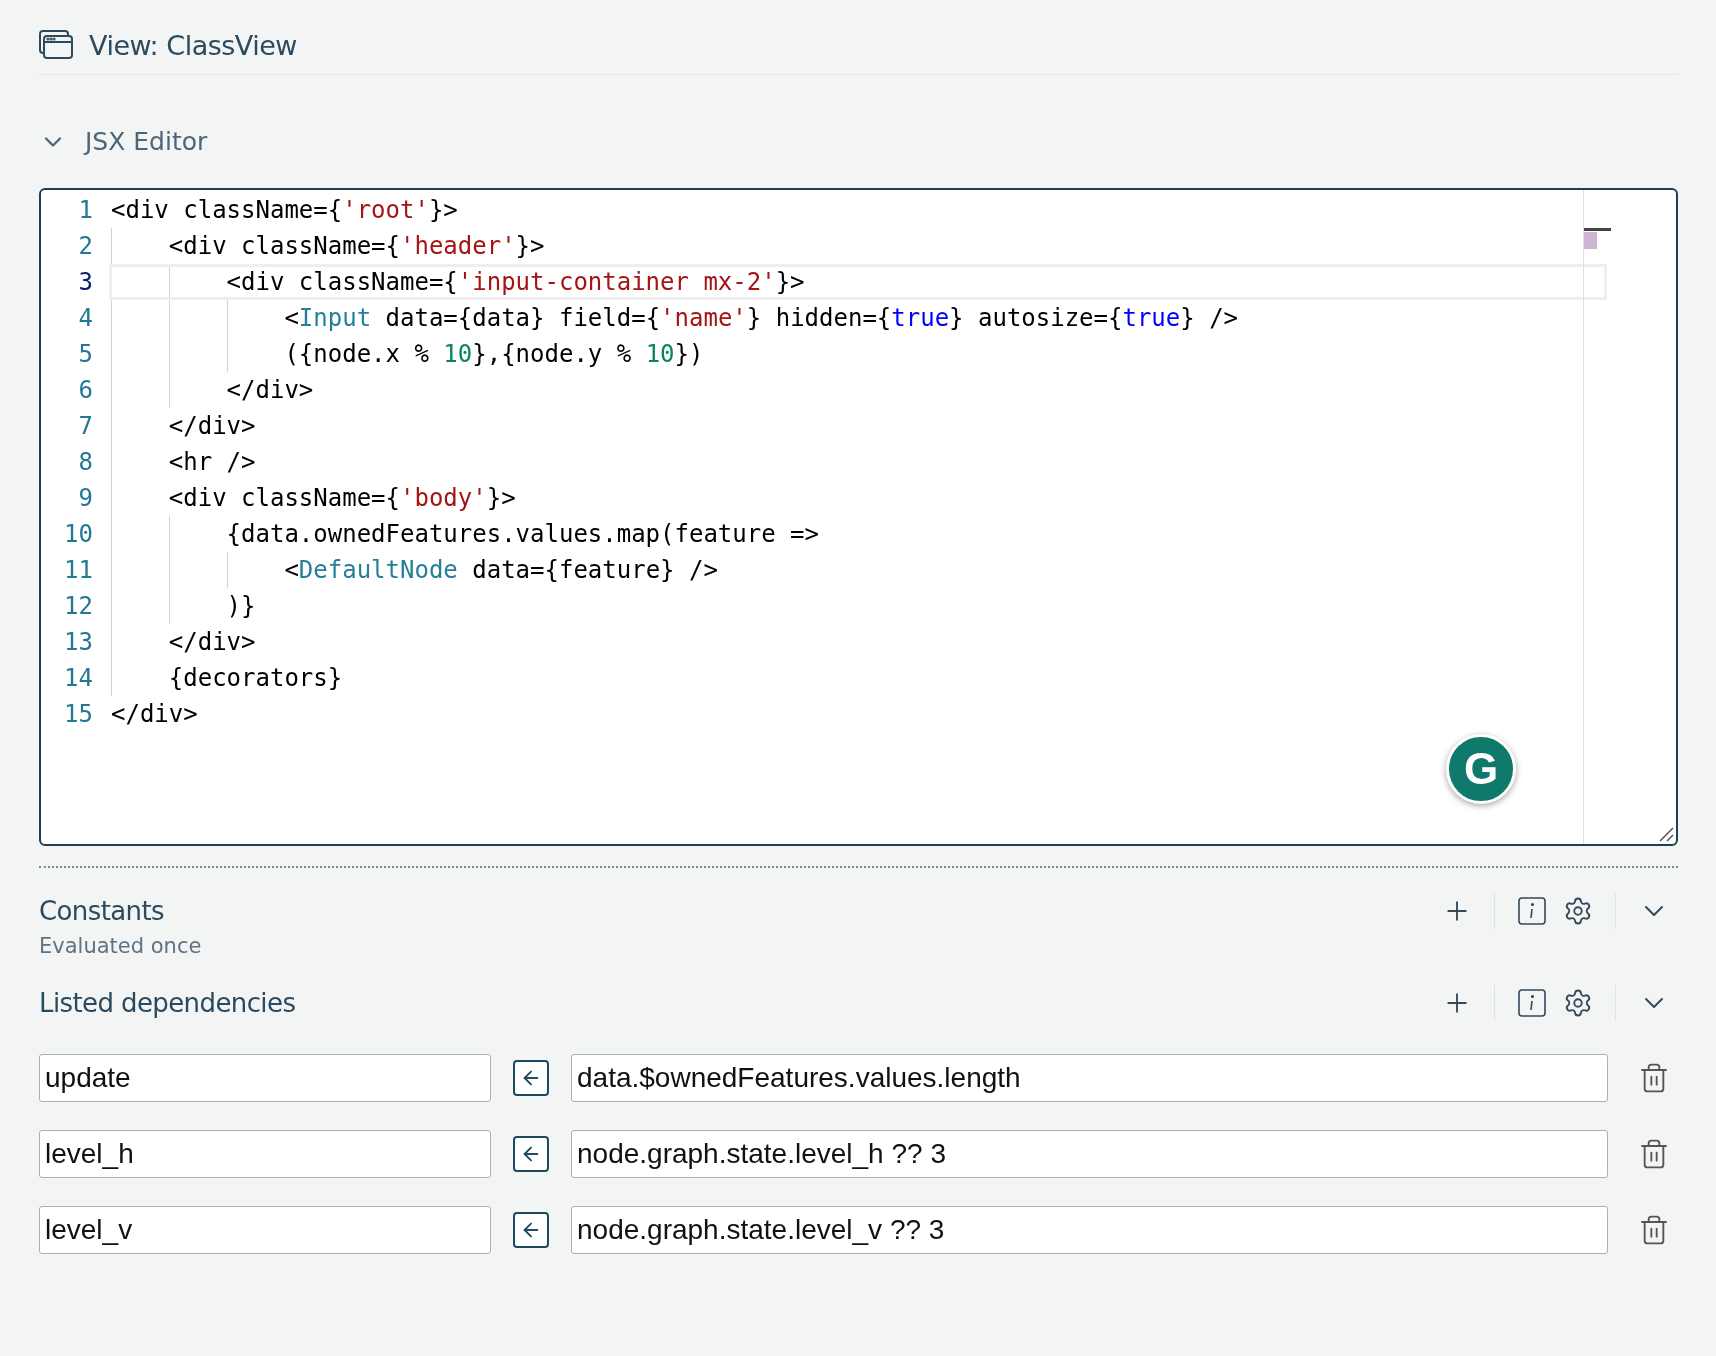 The image size is (1716, 1356). Describe the element at coordinates (123, 141) in the screenshot. I see `section-toggle: JSX Editor` at that location.